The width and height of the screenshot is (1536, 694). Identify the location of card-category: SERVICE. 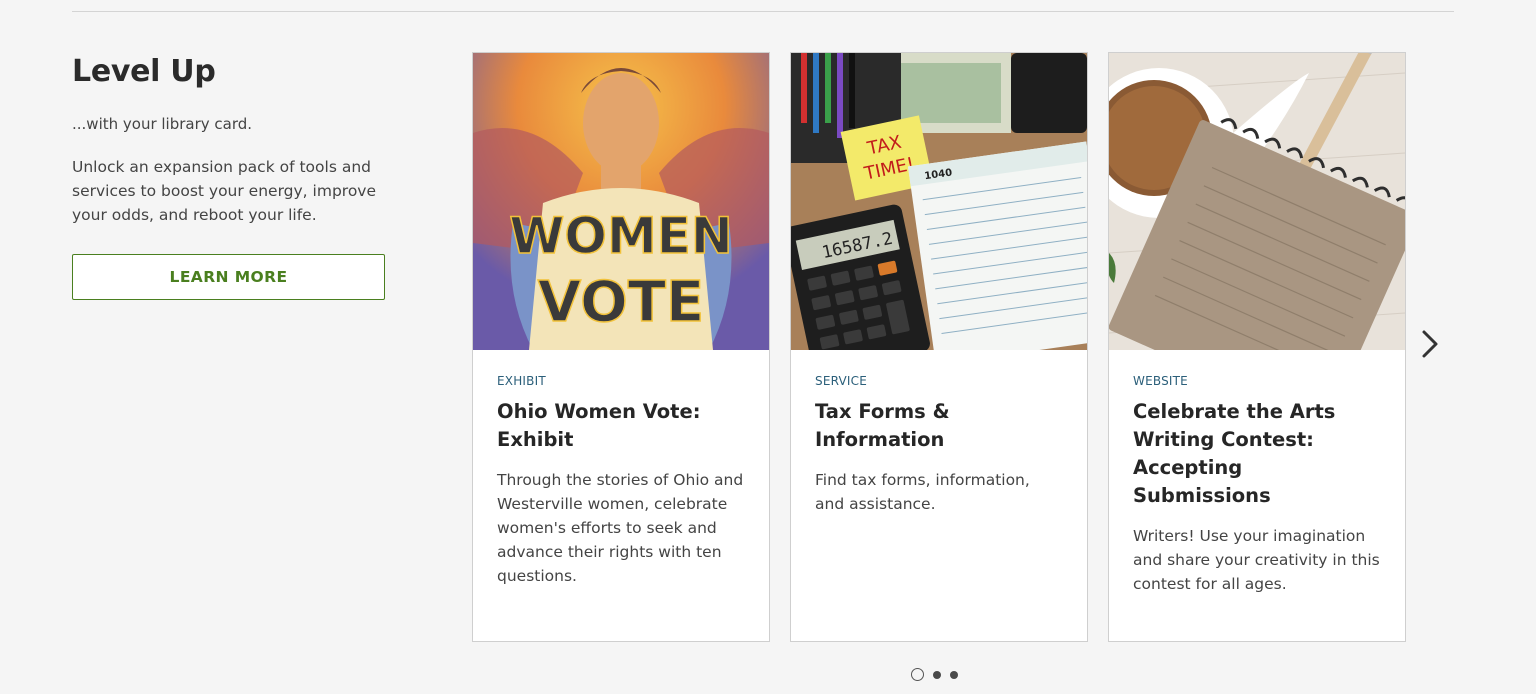
(841, 381).